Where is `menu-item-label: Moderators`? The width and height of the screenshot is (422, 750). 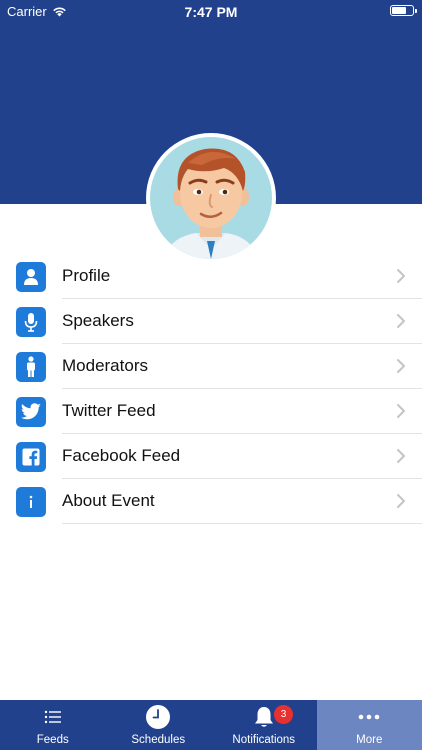
menu-item-label: Moderators is located at coordinates (105, 365).